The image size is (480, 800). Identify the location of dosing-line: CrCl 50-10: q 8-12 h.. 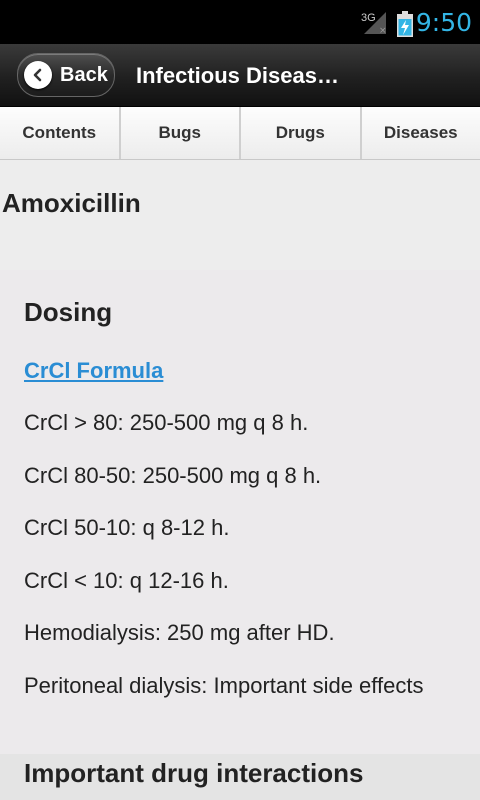
(127, 527).